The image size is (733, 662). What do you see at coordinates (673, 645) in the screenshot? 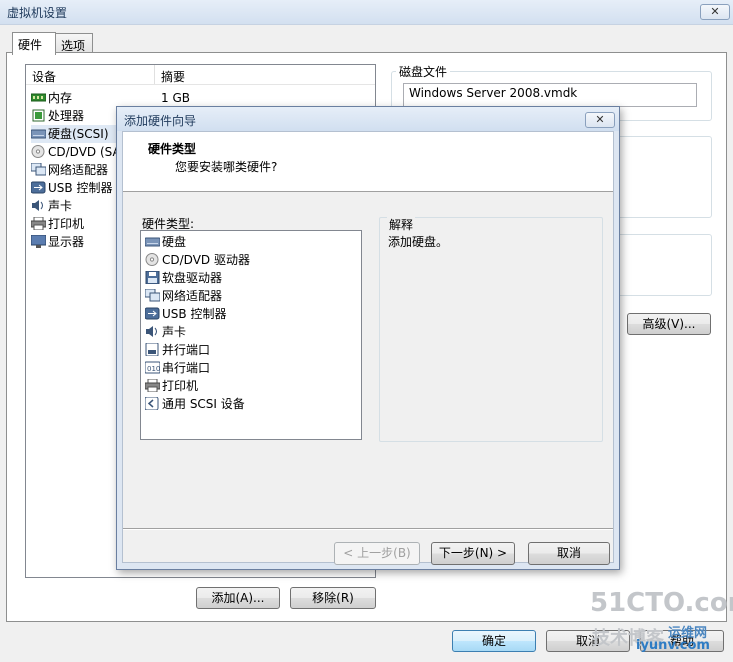
I see `watermark-url: iyunv.com` at bounding box center [673, 645].